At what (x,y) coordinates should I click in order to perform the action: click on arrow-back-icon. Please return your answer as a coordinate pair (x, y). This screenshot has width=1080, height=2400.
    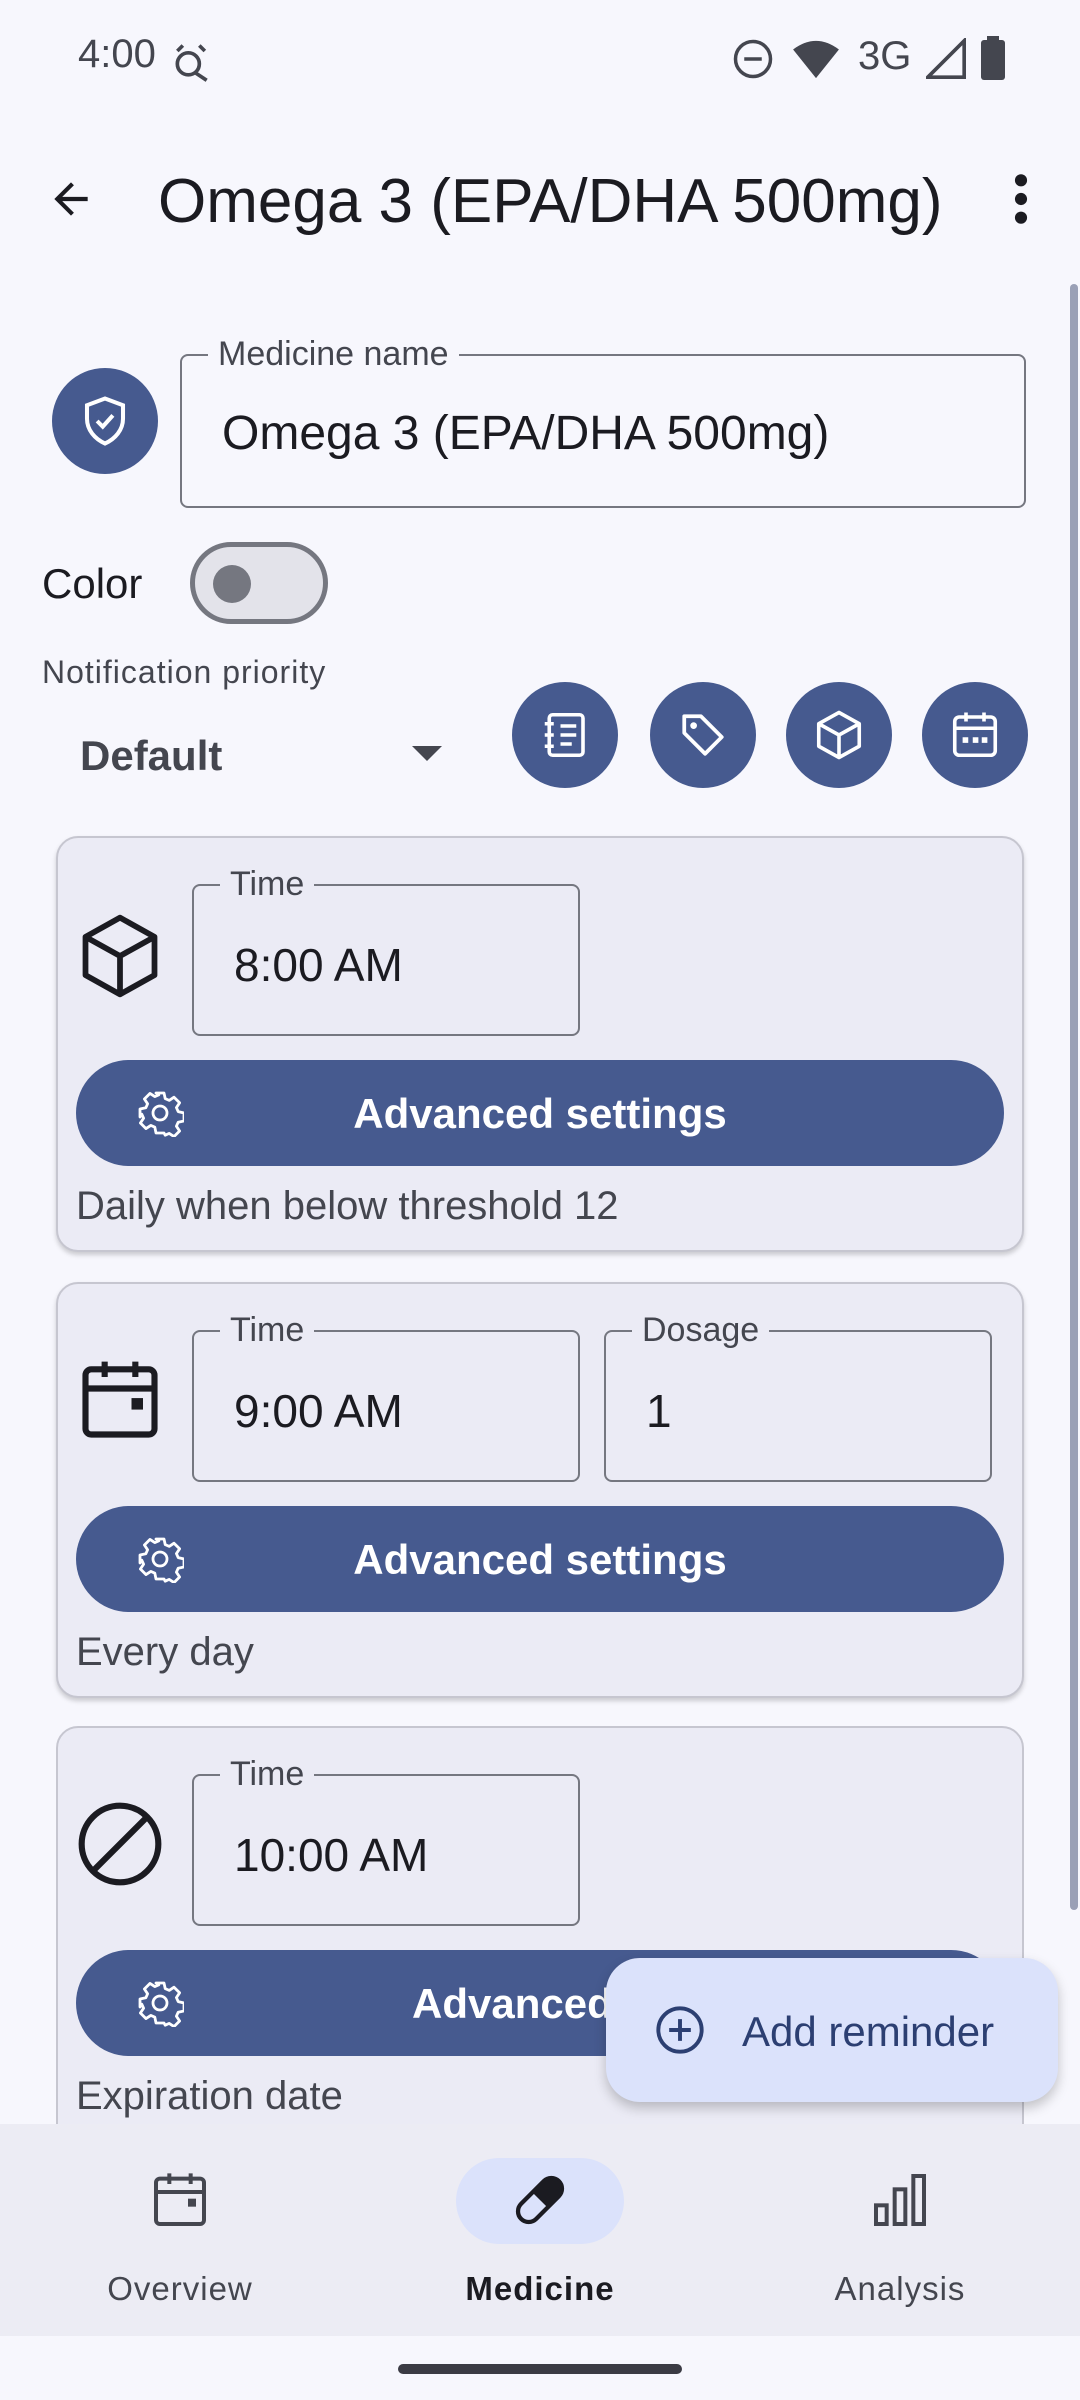
    Looking at the image, I should click on (71, 199).